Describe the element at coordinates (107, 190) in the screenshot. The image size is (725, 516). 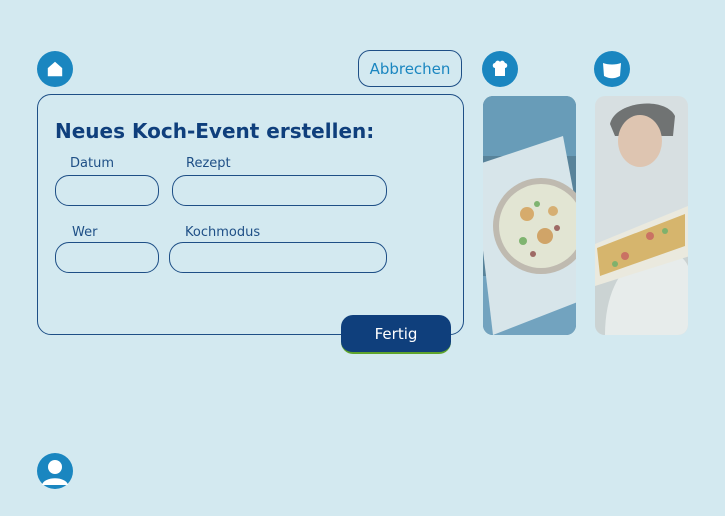
I see `datum-input` at that location.